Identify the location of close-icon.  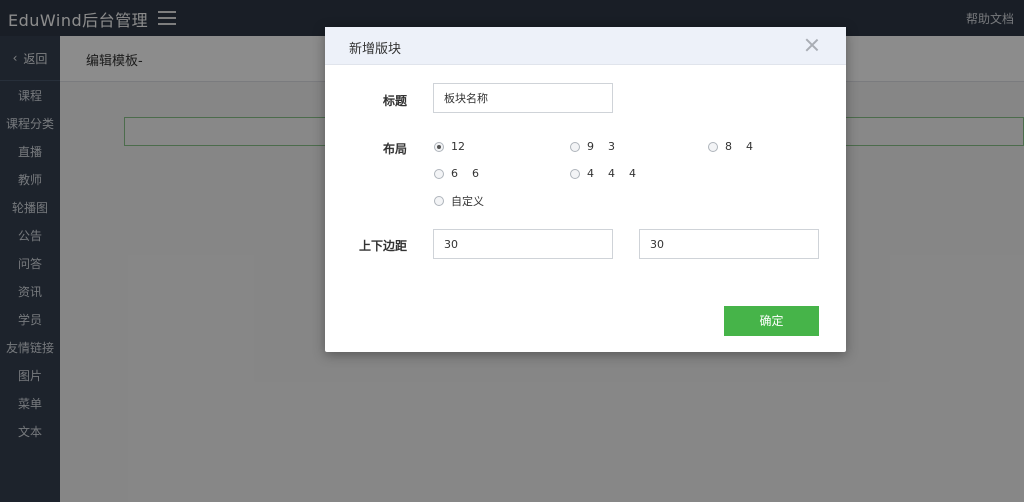
(812, 45).